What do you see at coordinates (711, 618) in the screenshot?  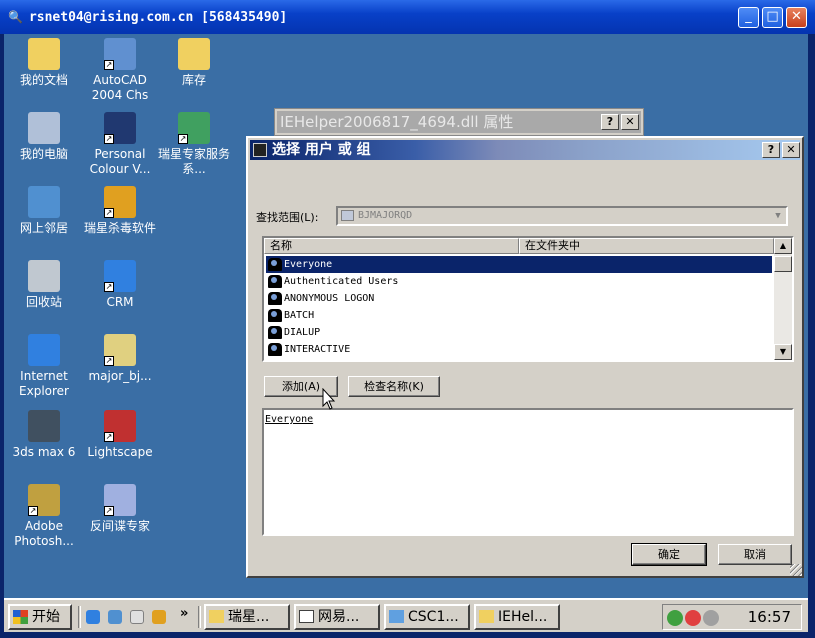 I see `tray-network-icon` at bounding box center [711, 618].